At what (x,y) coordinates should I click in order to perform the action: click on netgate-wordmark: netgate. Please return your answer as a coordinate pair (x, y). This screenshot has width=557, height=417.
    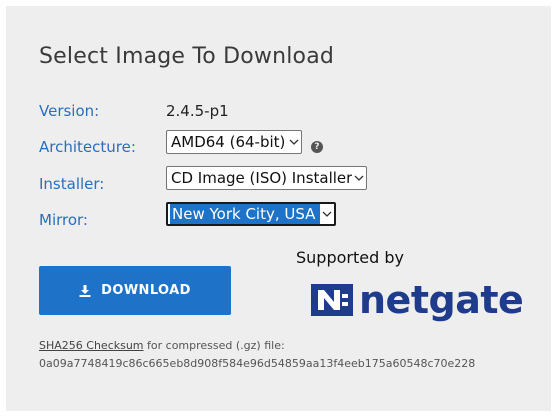
    Looking at the image, I should click on (441, 300).